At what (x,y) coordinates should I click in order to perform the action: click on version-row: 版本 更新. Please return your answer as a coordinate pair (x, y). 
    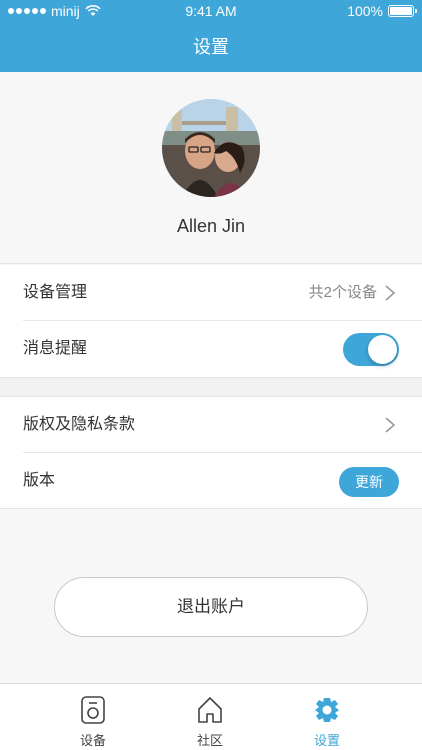
    Looking at the image, I should click on (211, 481).